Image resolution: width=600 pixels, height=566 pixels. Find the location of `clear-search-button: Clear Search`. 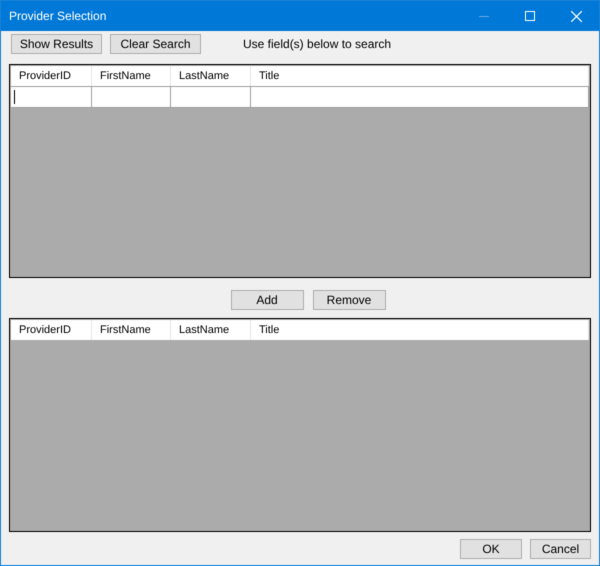

clear-search-button: Clear Search is located at coordinates (155, 44).